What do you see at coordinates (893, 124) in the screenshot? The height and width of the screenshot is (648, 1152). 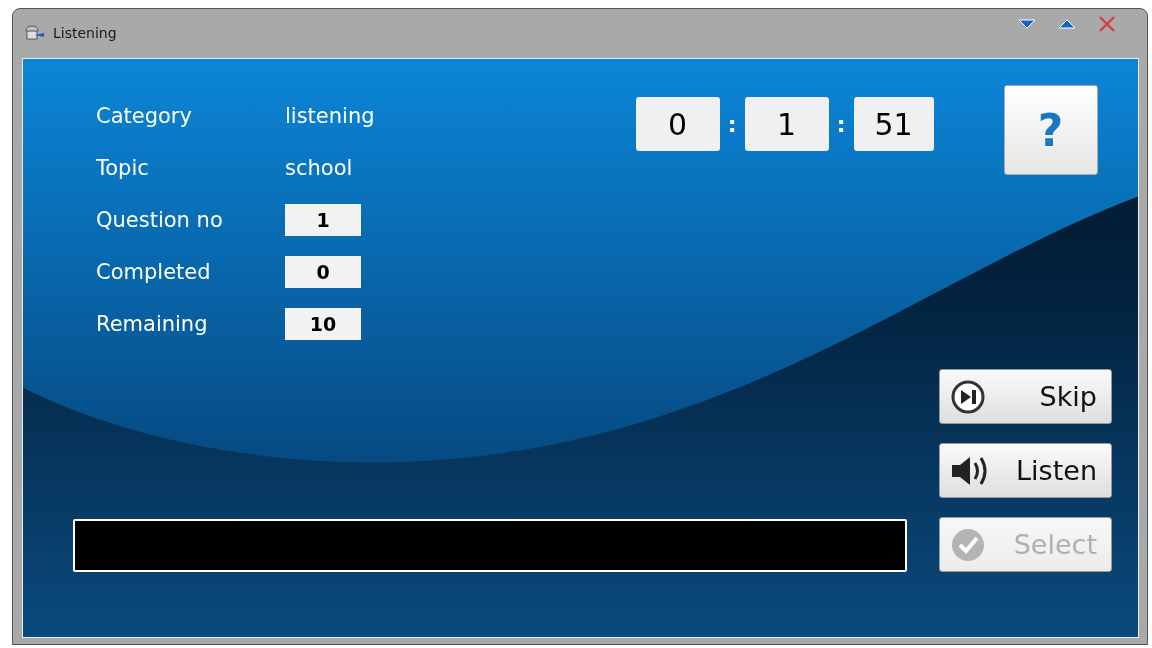 I see `seconds-box: 51` at bounding box center [893, 124].